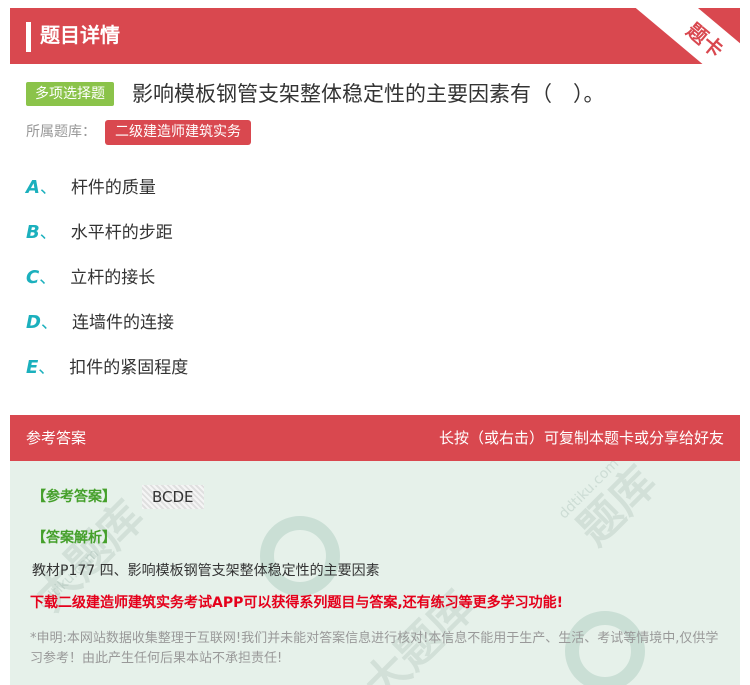 Image resolution: width=750 pixels, height=685 pixels. Describe the element at coordinates (173, 497) in the screenshot. I see `reference-answer-value: BCDE` at that location.